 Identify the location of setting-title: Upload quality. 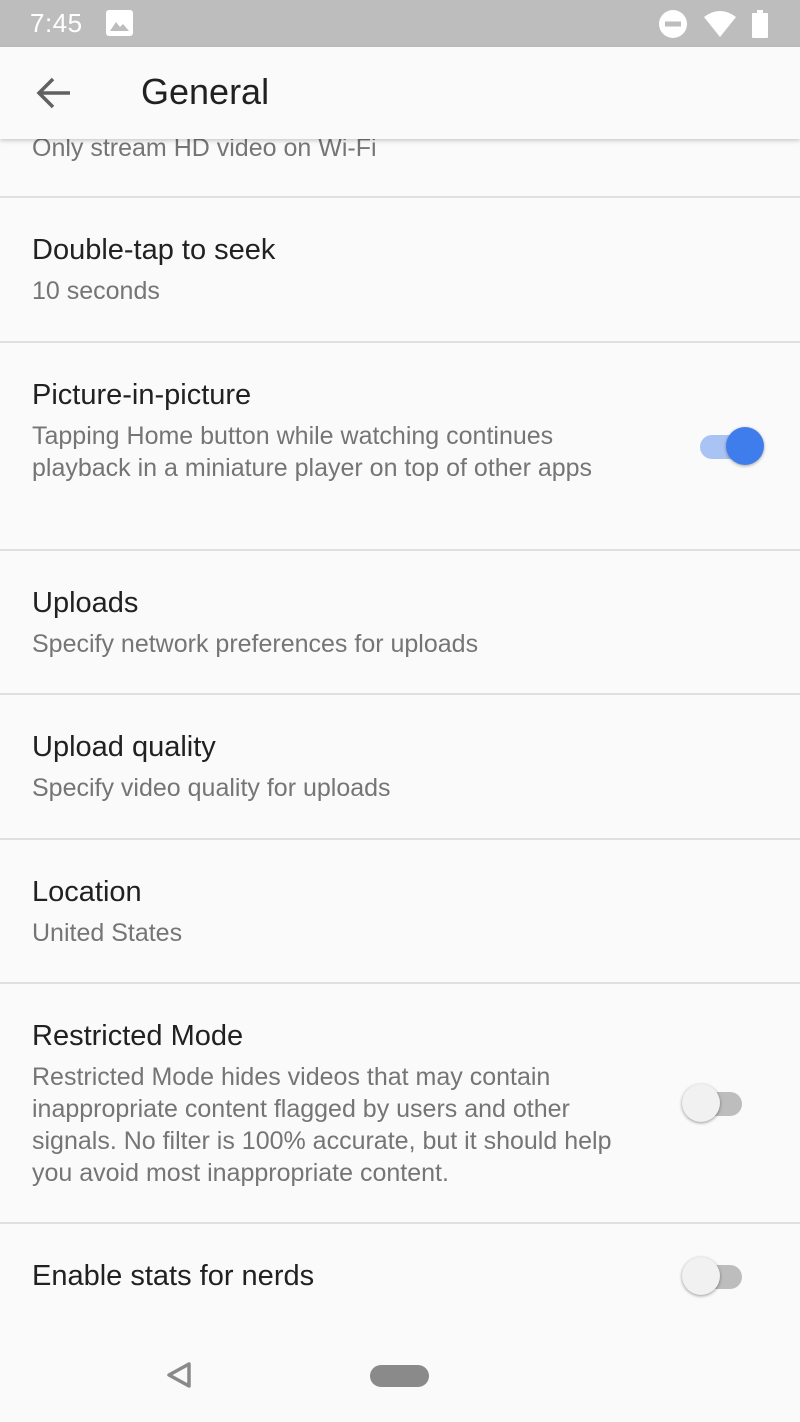
(124, 747).